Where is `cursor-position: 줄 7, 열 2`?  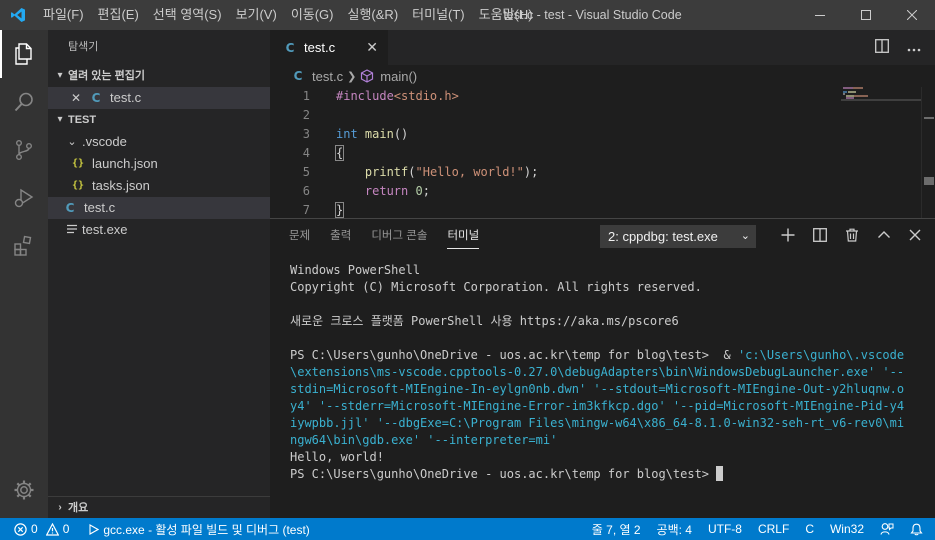
cursor-position: 줄 7, 열 2 is located at coordinates (616, 529).